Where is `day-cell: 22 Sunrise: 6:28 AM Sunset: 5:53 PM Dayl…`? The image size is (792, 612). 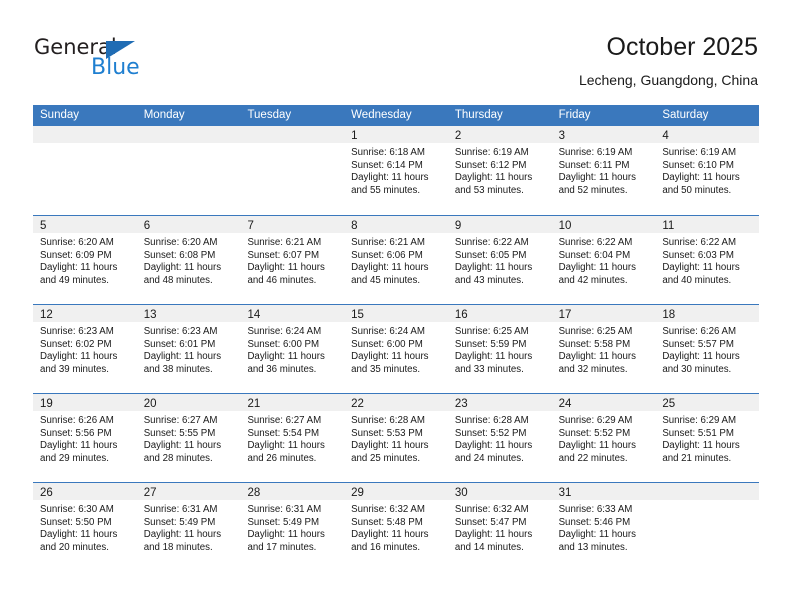 day-cell: 22 Sunrise: 6:28 AM Sunset: 5:53 PM Dayl… is located at coordinates (396, 438).